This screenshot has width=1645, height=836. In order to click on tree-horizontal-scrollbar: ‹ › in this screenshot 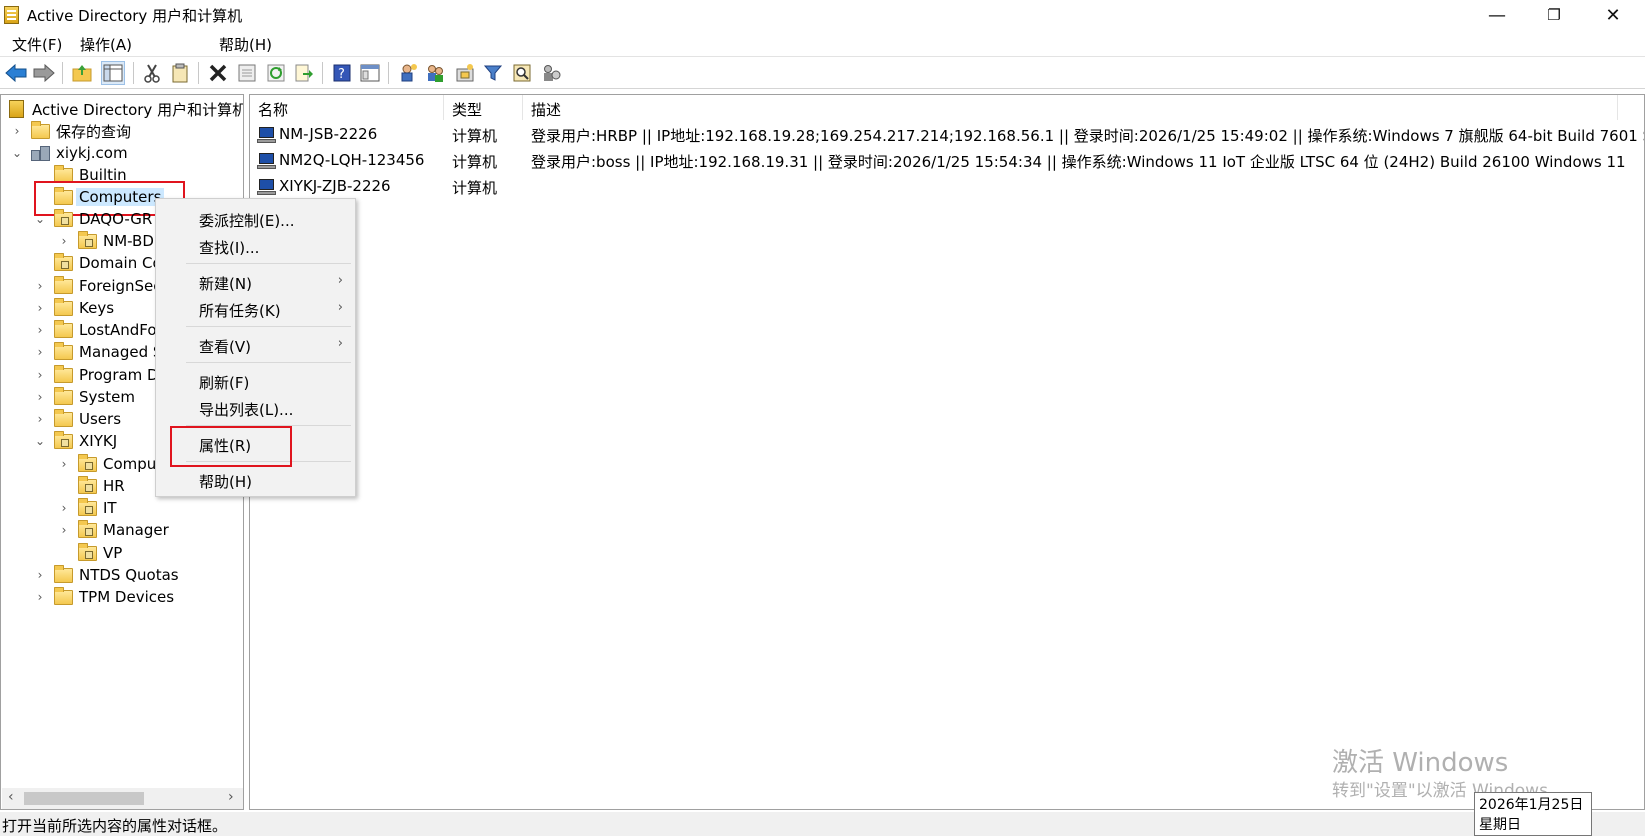, I will do `click(122, 798)`.